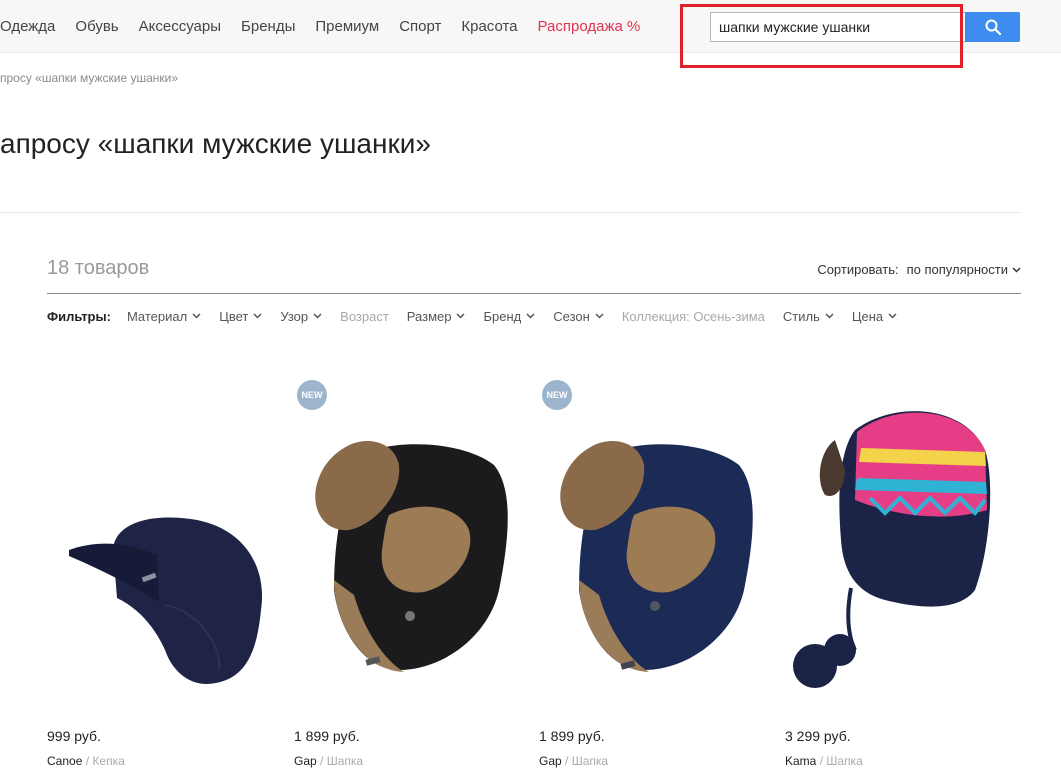 Image resolution: width=1061 pixels, height=784 pixels. I want to click on filter-size: Размер, so click(436, 316).